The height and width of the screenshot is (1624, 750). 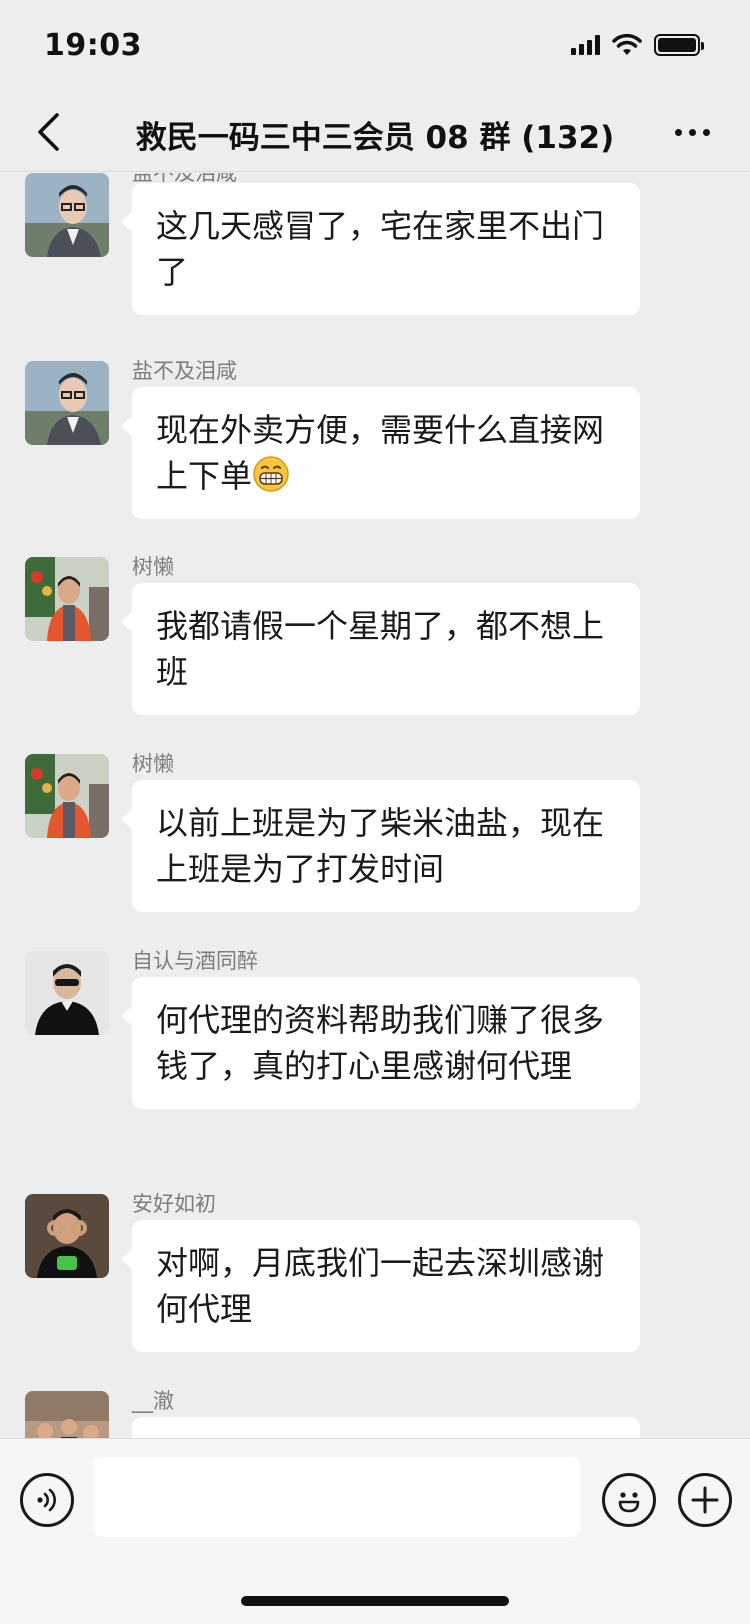 I want to click on home-indicator, so click(x=375, y=1601).